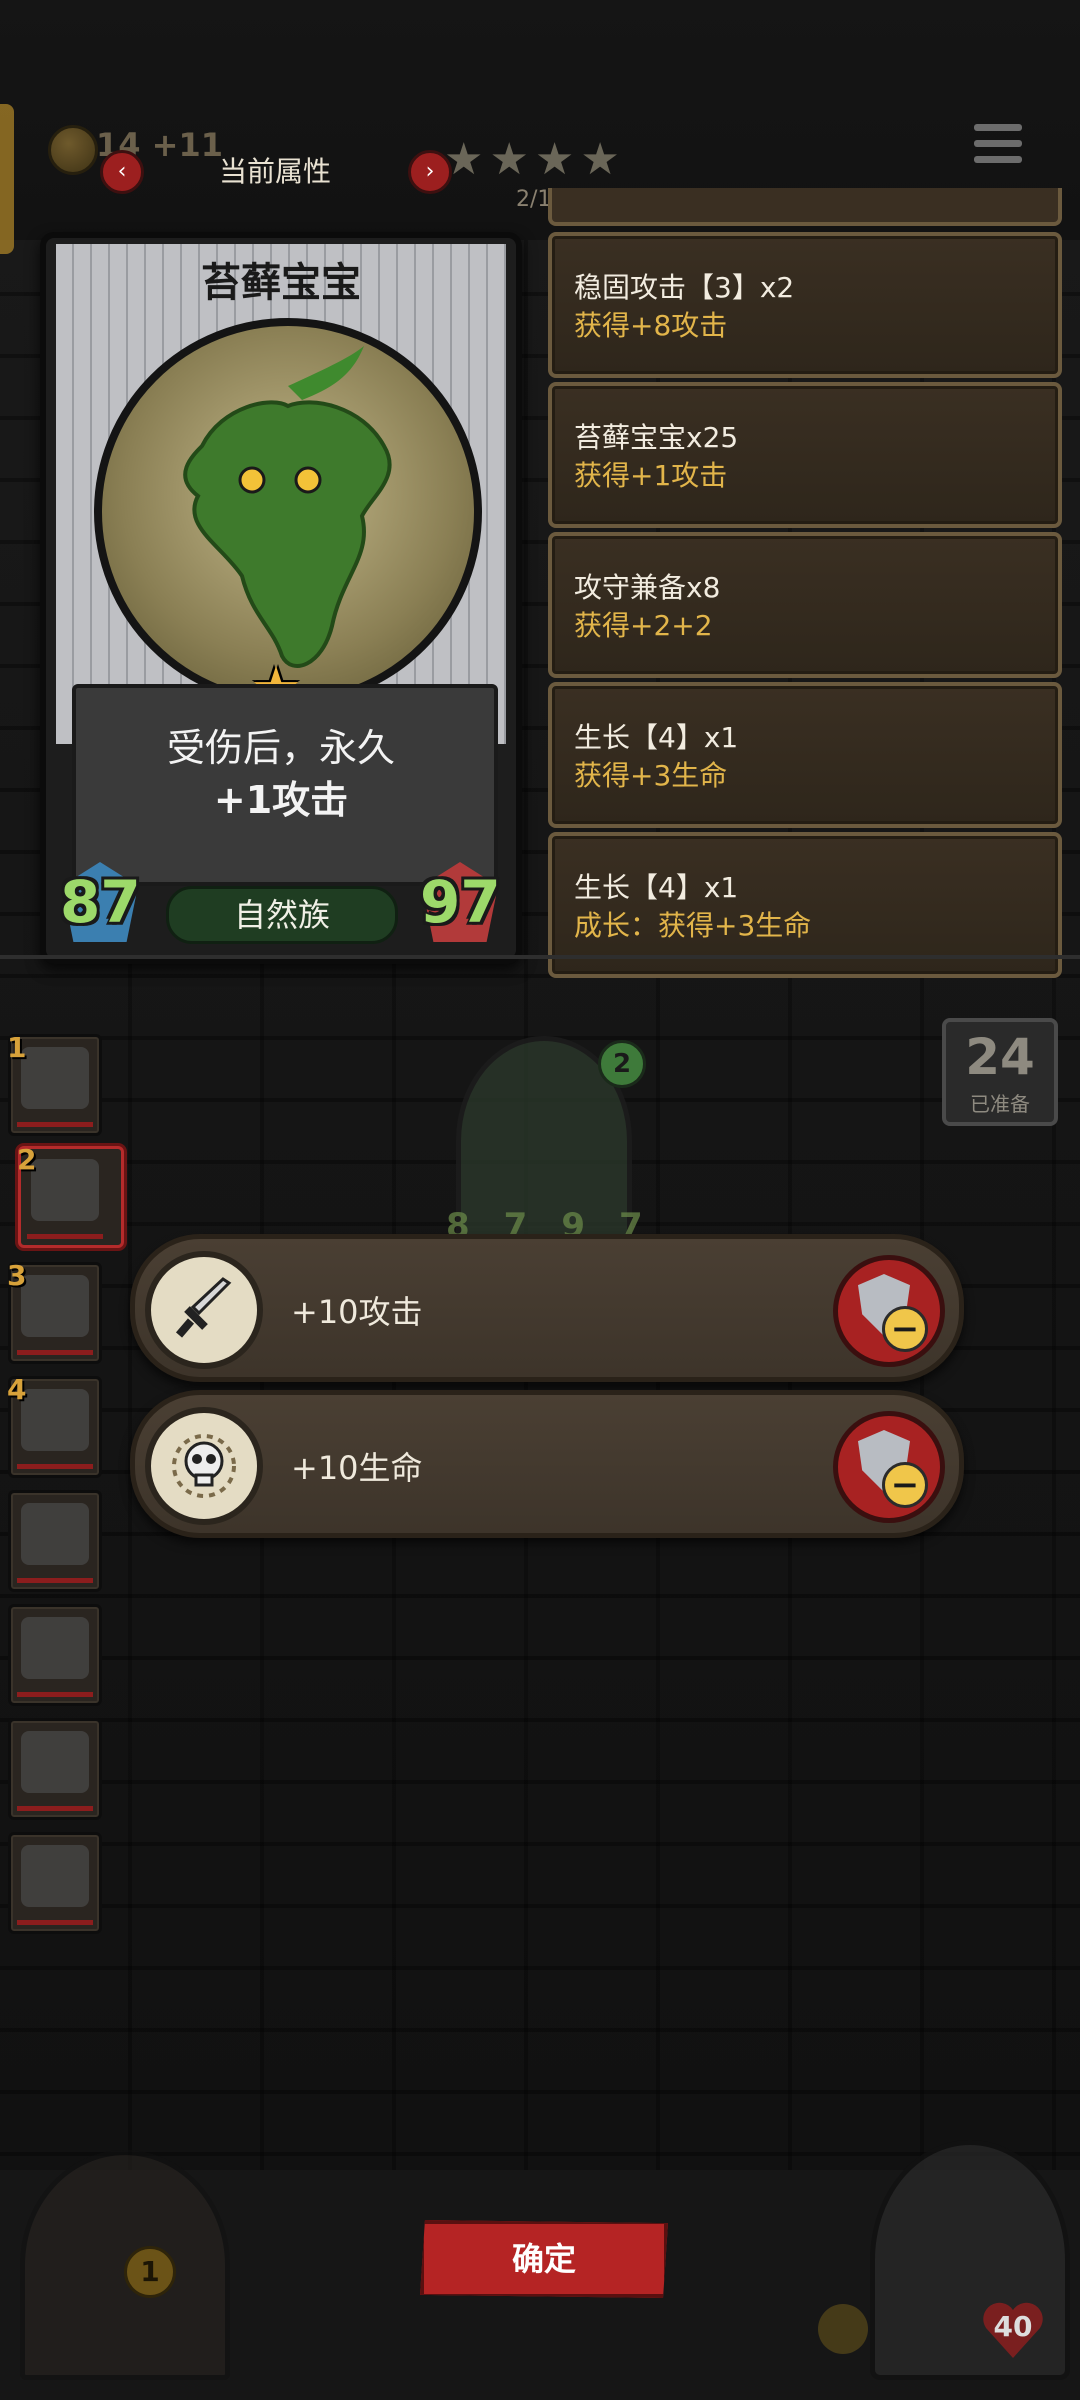 This screenshot has width=1080, height=2400. I want to click on menu-icon, so click(998, 149).